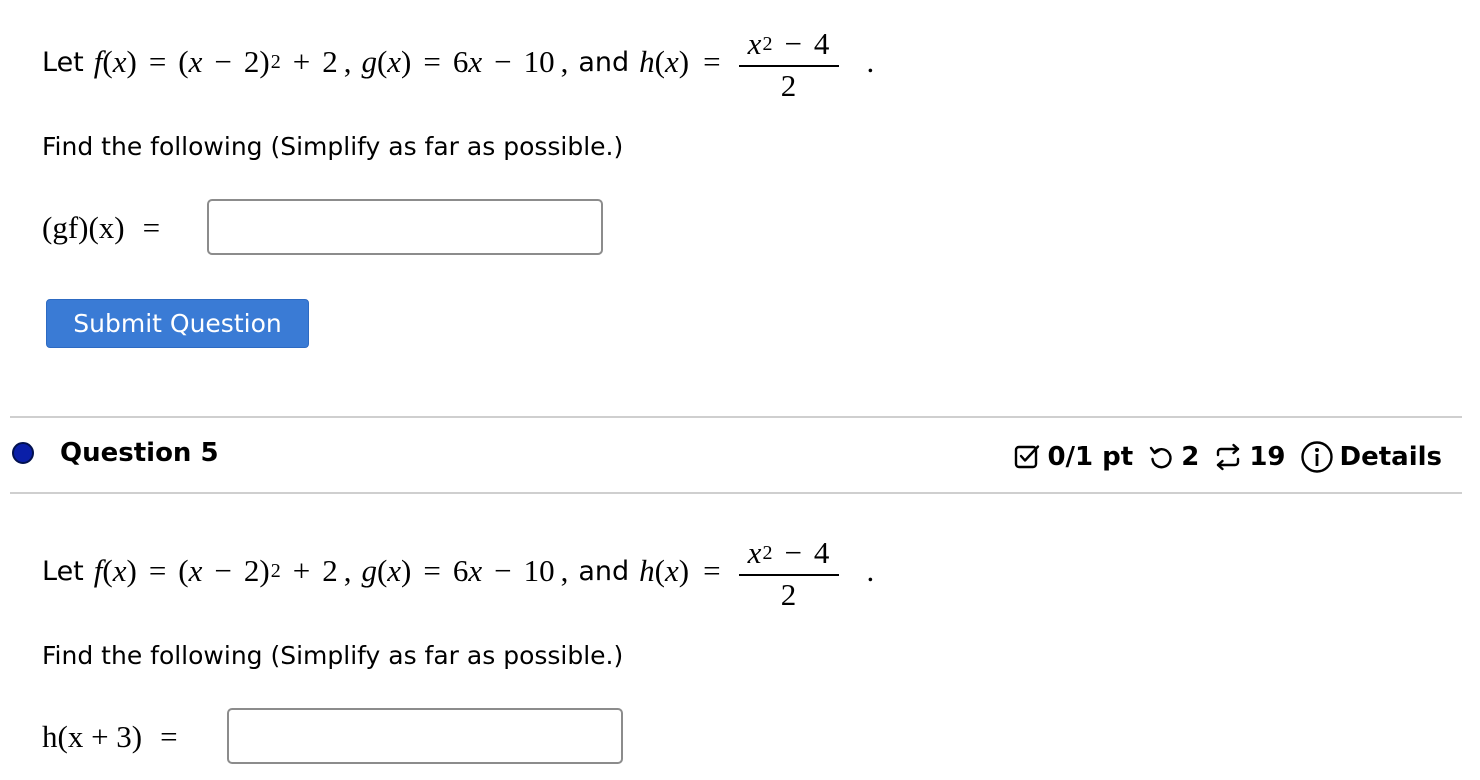 The width and height of the screenshot is (1480, 780). What do you see at coordinates (736, 493) in the screenshot?
I see `divider-bottom` at bounding box center [736, 493].